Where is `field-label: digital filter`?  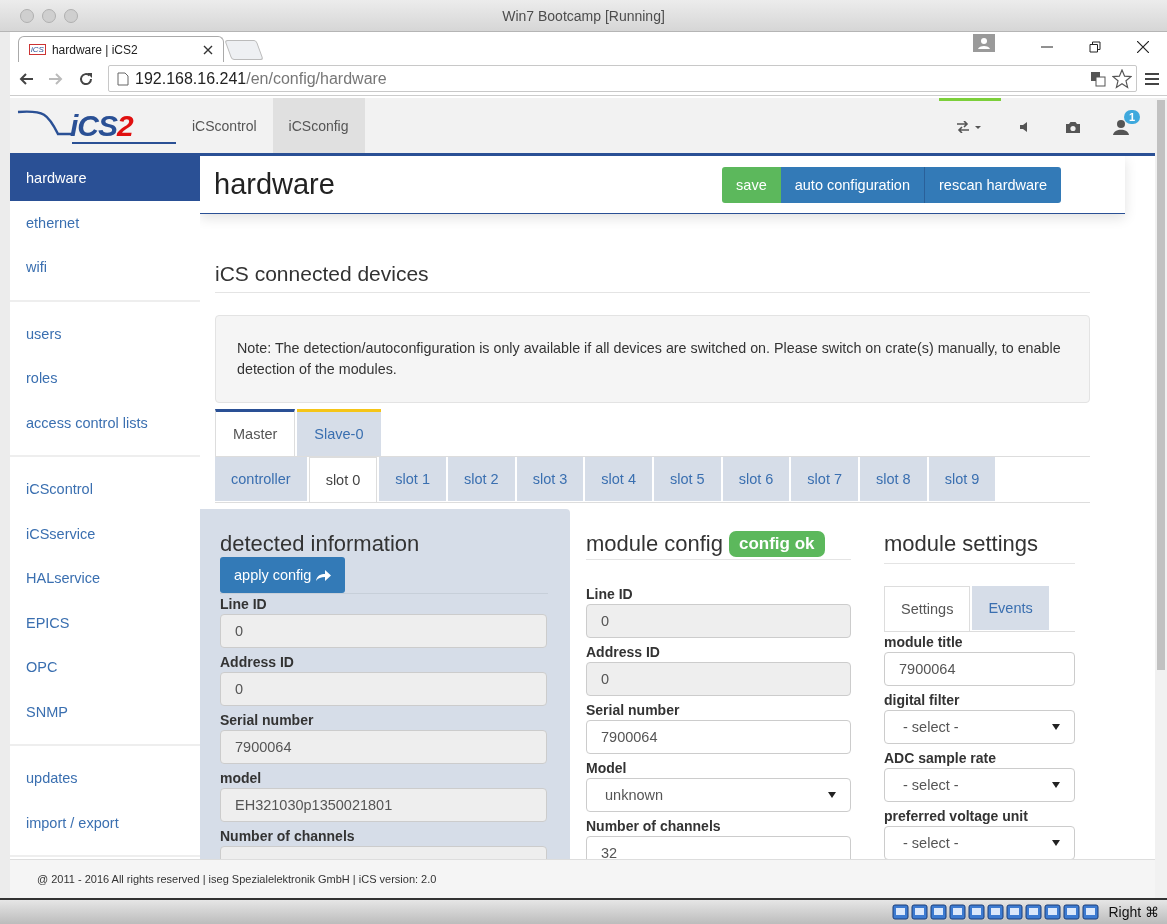 field-label: digital filter is located at coordinates (922, 700).